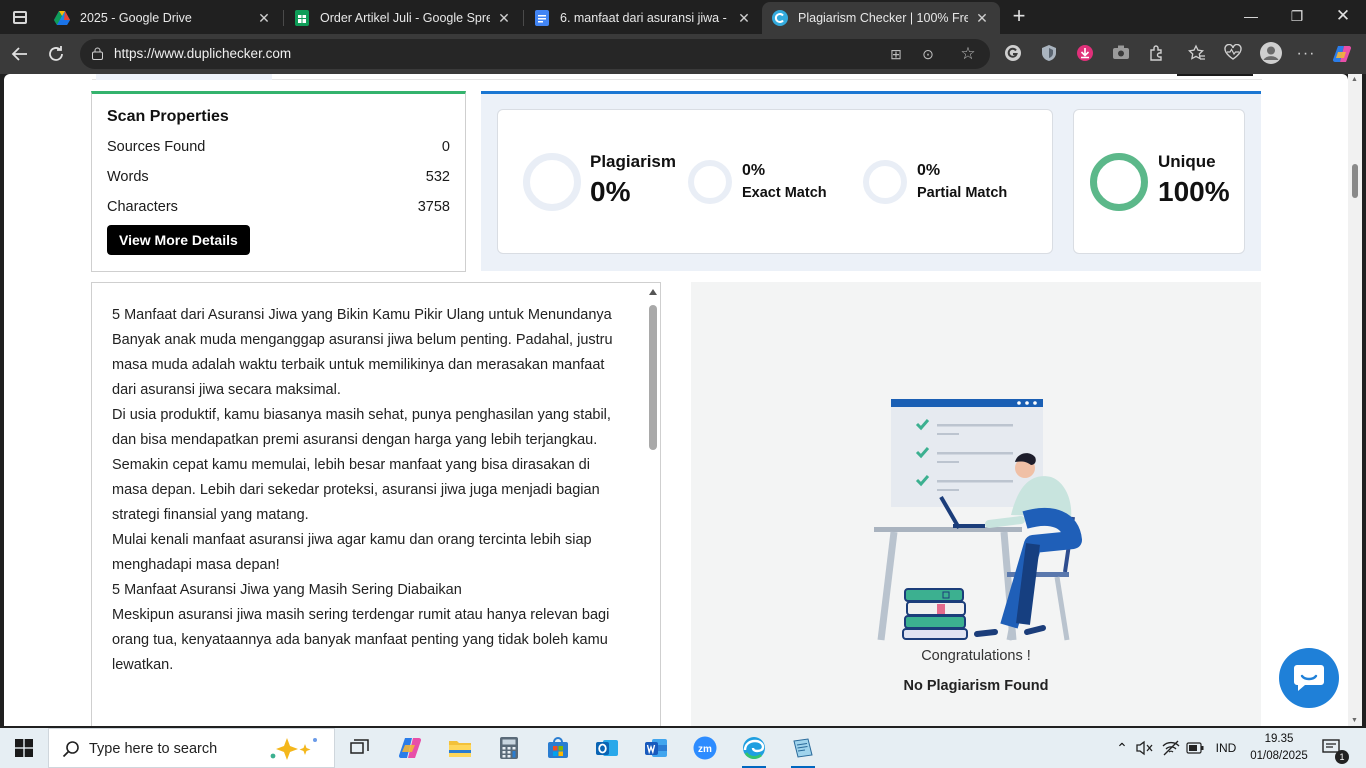 This screenshot has width=1366, height=768. Describe the element at coordinates (1157, 54) in the screenshot. I see `extensions-icon` at that location.